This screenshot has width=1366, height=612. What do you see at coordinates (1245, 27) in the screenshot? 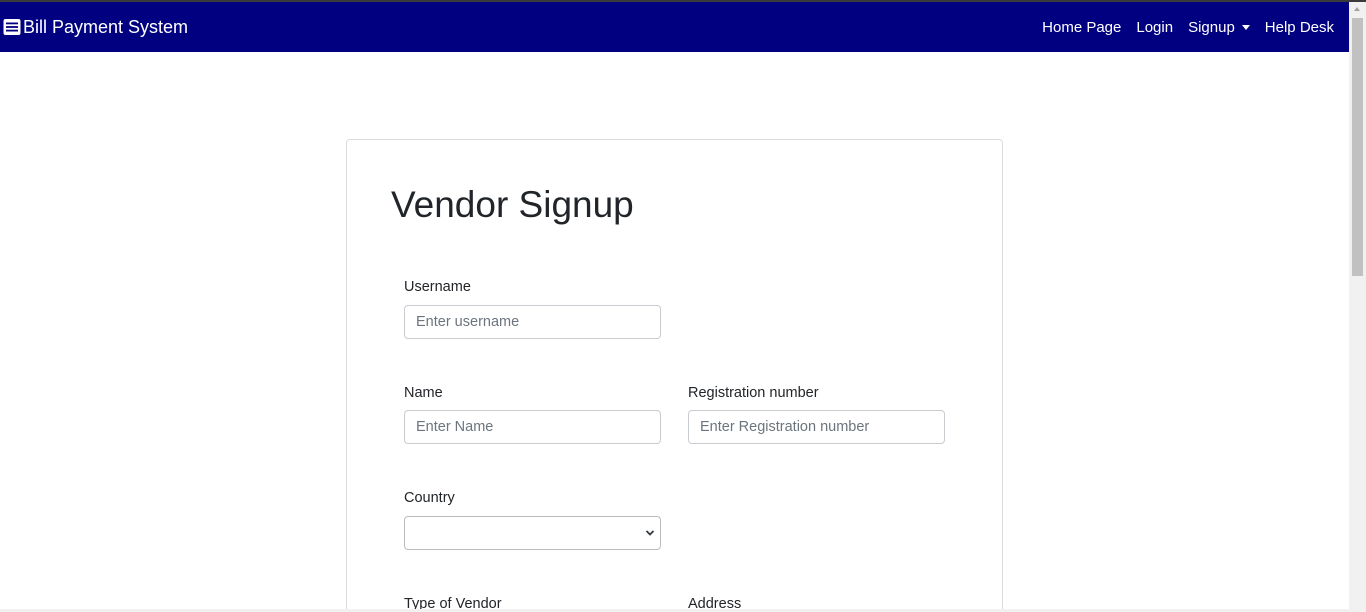
I see `caret-down-icon` at bounding box center [1245, 27].